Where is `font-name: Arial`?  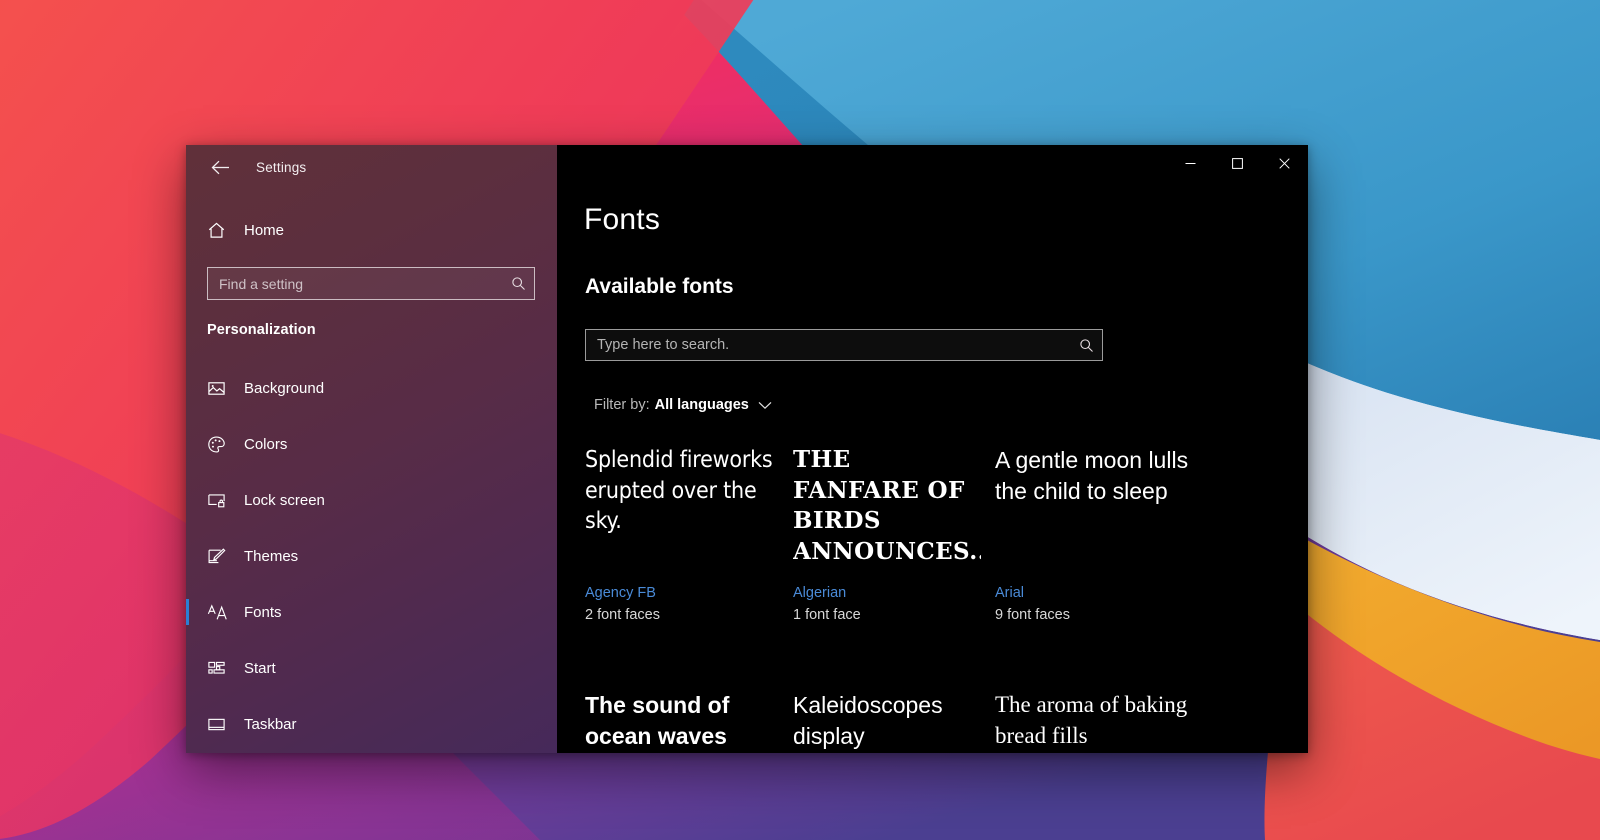 font-name: Arial is located at coordinates (1032, 594).